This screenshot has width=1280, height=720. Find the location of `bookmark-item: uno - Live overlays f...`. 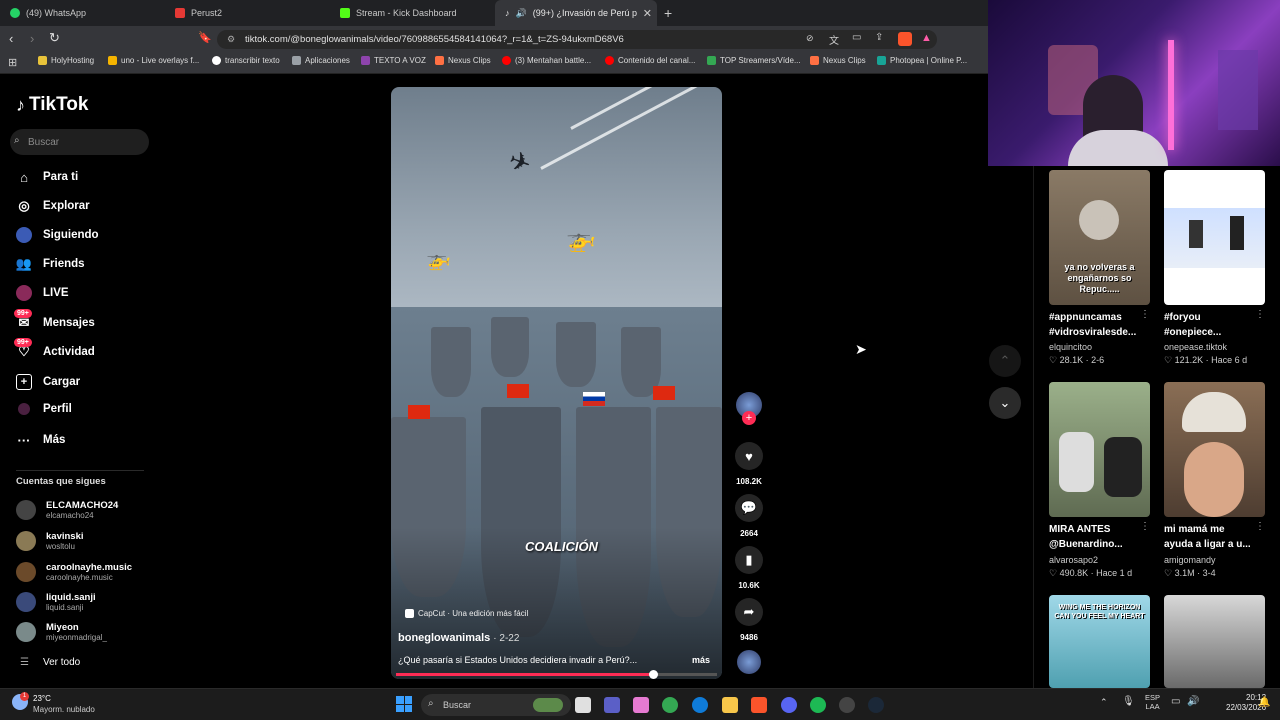

bookmark-item: uno - Live overlays f... is located at coordinates (153, 60).